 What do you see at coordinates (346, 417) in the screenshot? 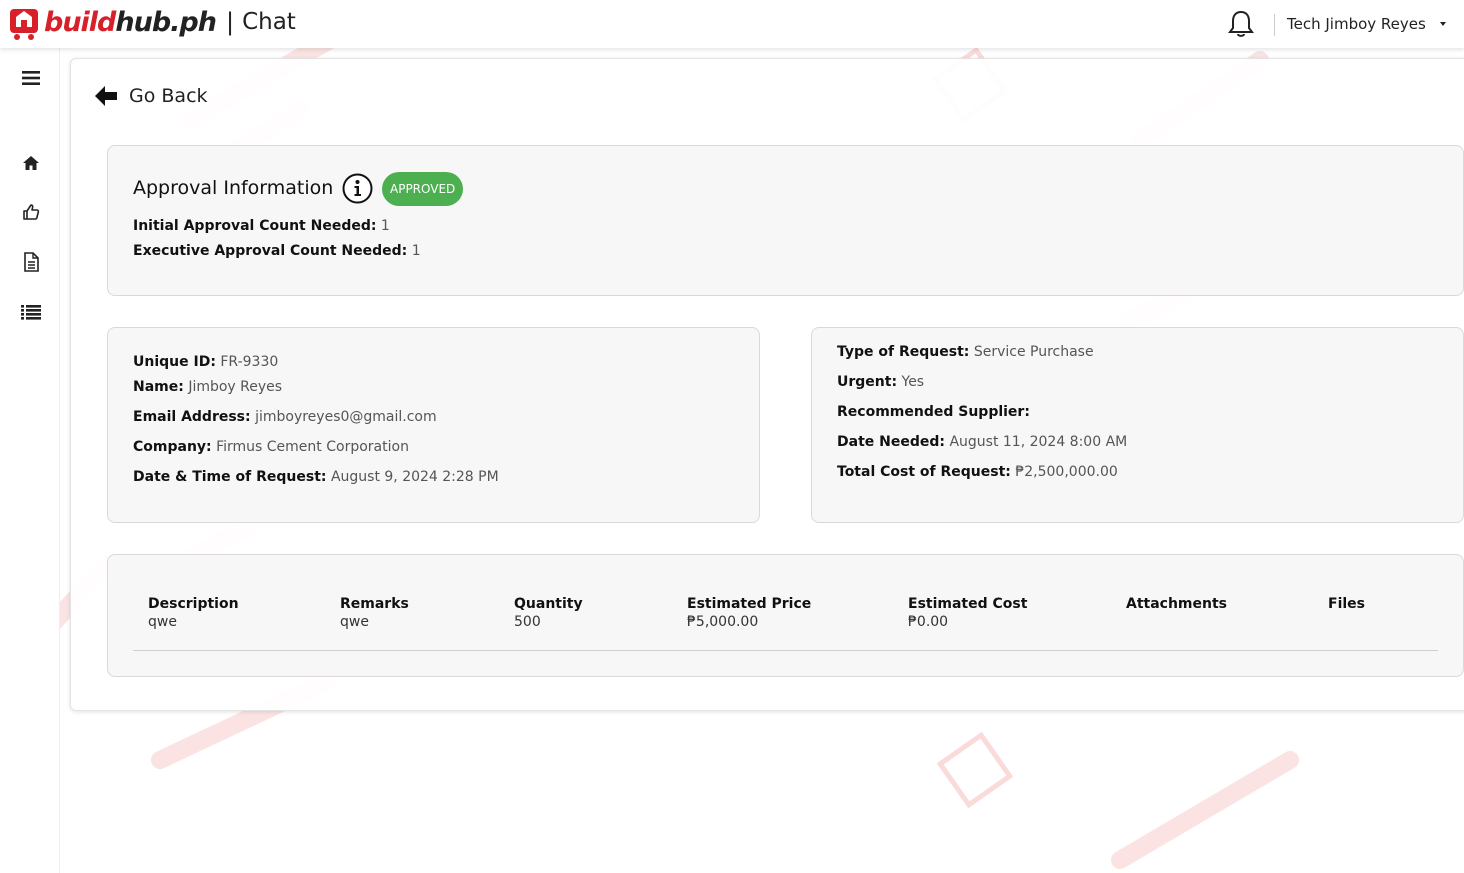
I see `email-value: jimboyreyes0@gmail.com` at bounding box center [346, 417].